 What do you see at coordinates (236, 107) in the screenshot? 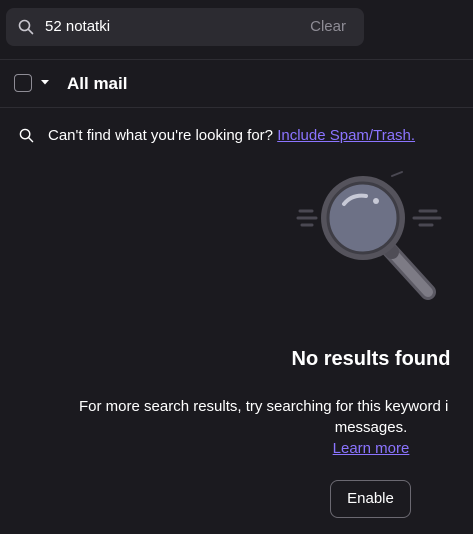
I see `toolbar-divider` at bounding box center [236, 107].